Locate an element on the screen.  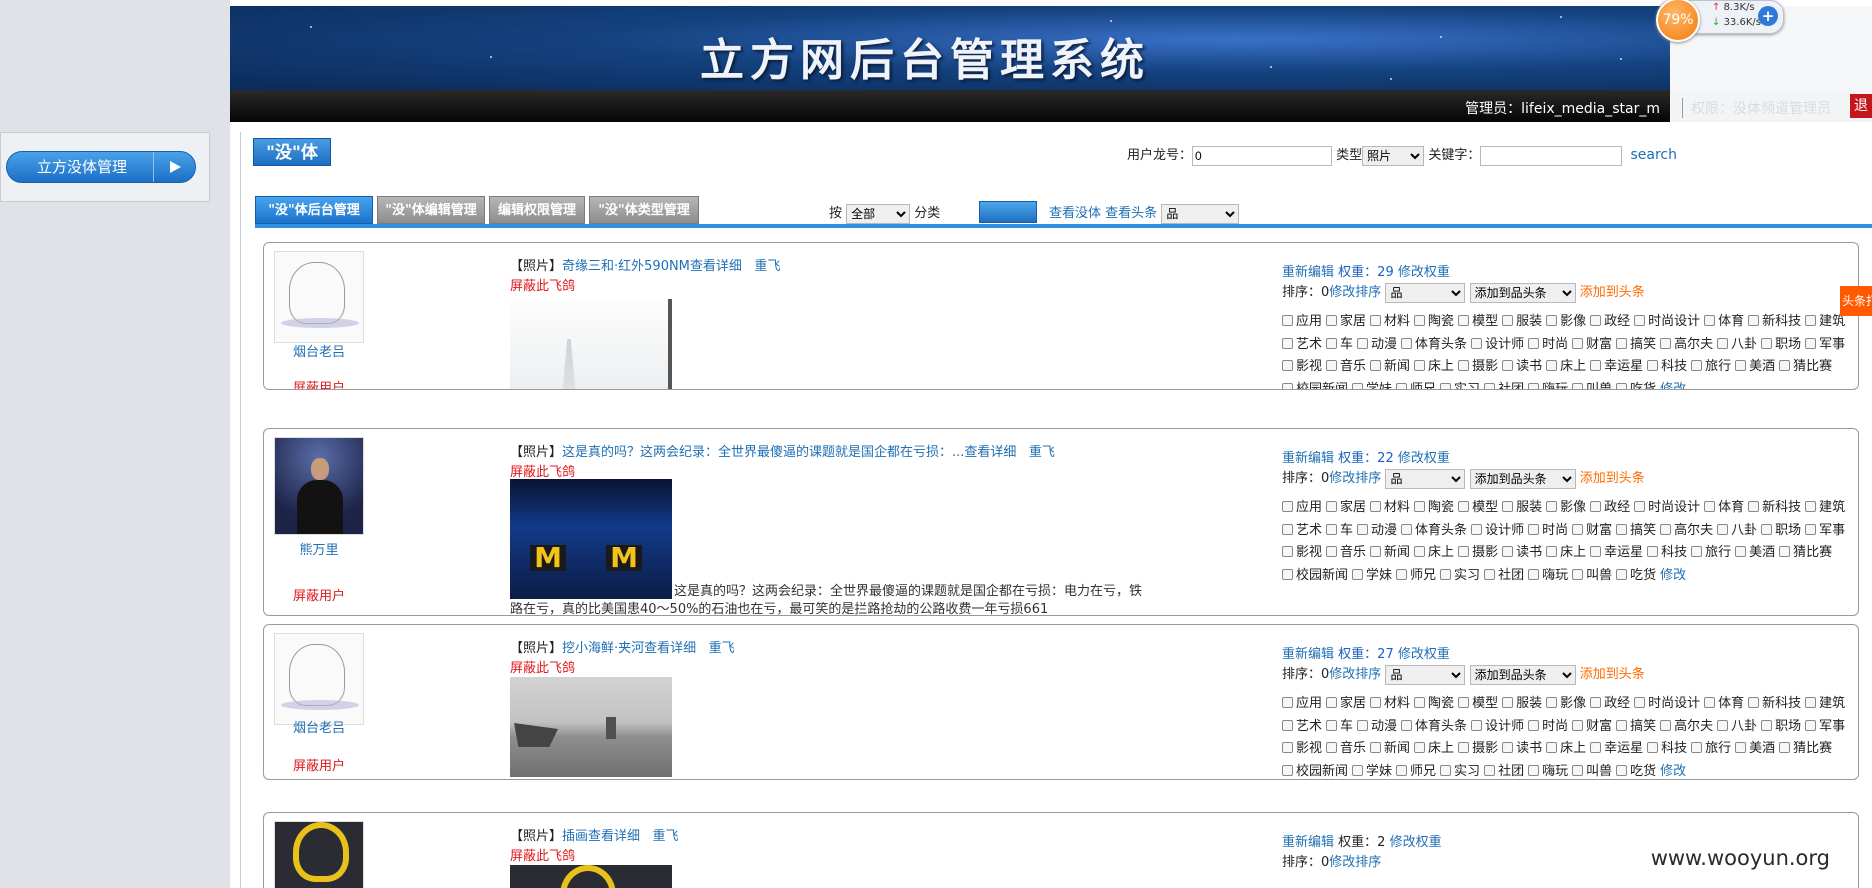
category-checkbox: 设计师 is located at coordinates (1497, 727).